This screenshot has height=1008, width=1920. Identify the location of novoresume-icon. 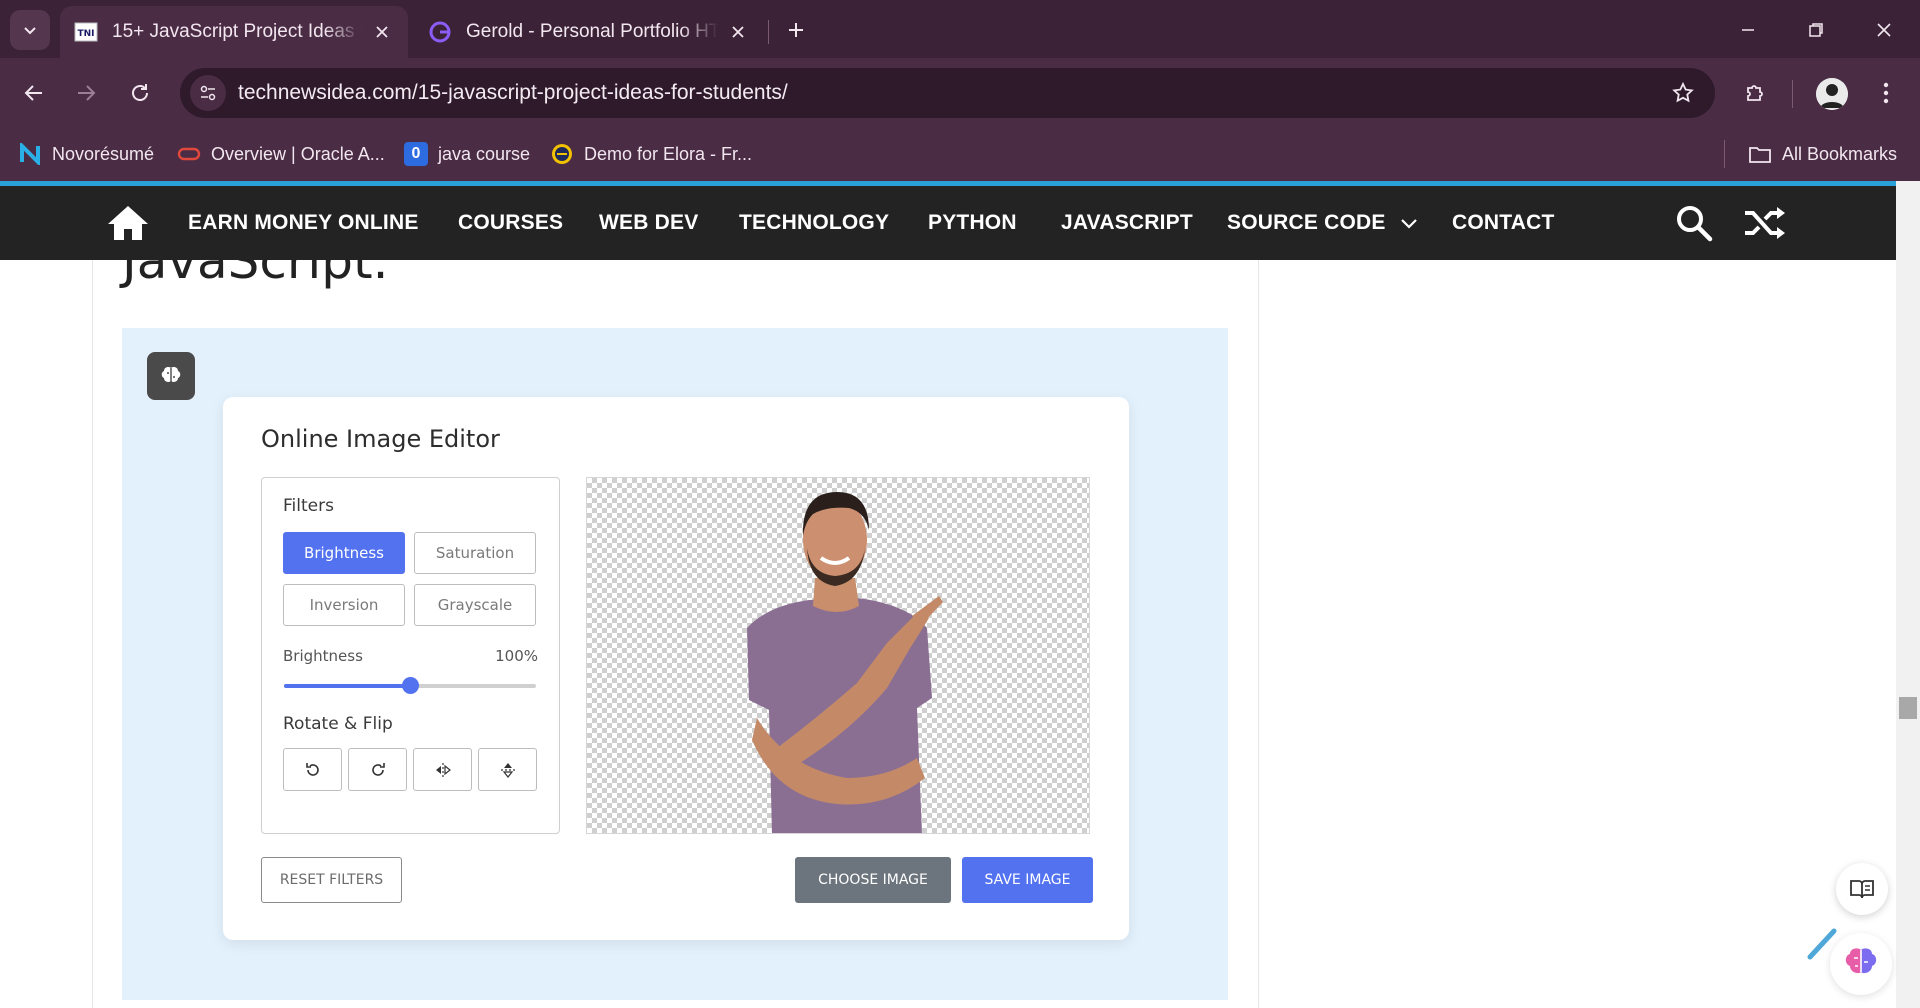
(30, 154).